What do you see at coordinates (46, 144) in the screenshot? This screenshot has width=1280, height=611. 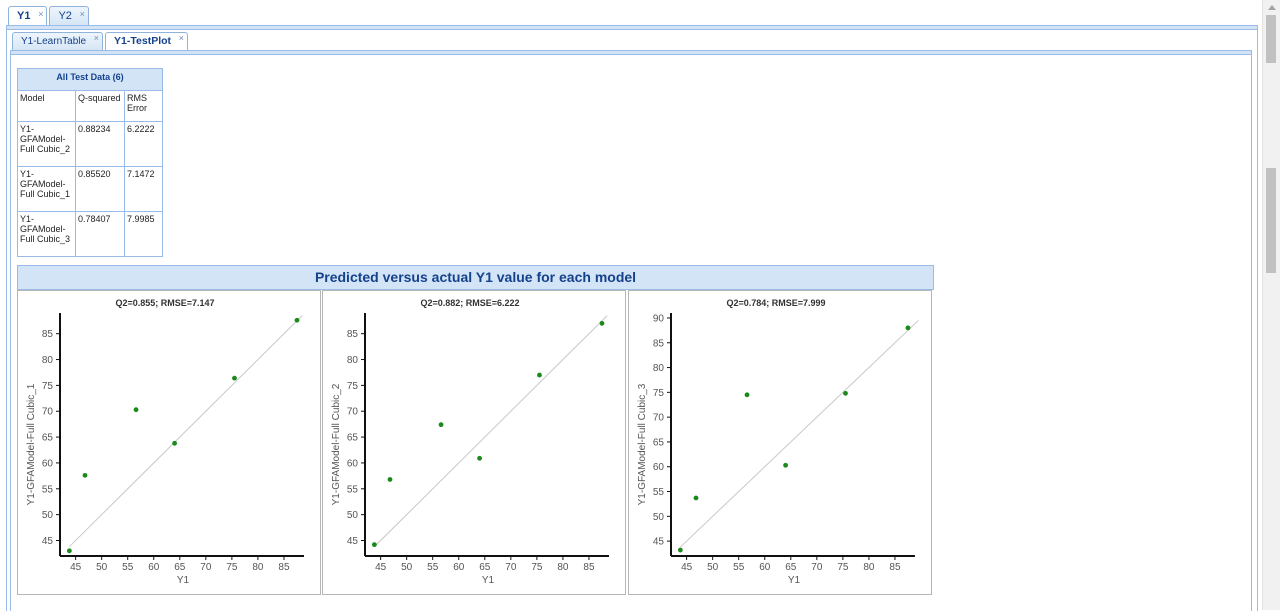 I see `cell-model: Y1-GFAModel-Full Cubic_2` at bounding box center [46, 144].